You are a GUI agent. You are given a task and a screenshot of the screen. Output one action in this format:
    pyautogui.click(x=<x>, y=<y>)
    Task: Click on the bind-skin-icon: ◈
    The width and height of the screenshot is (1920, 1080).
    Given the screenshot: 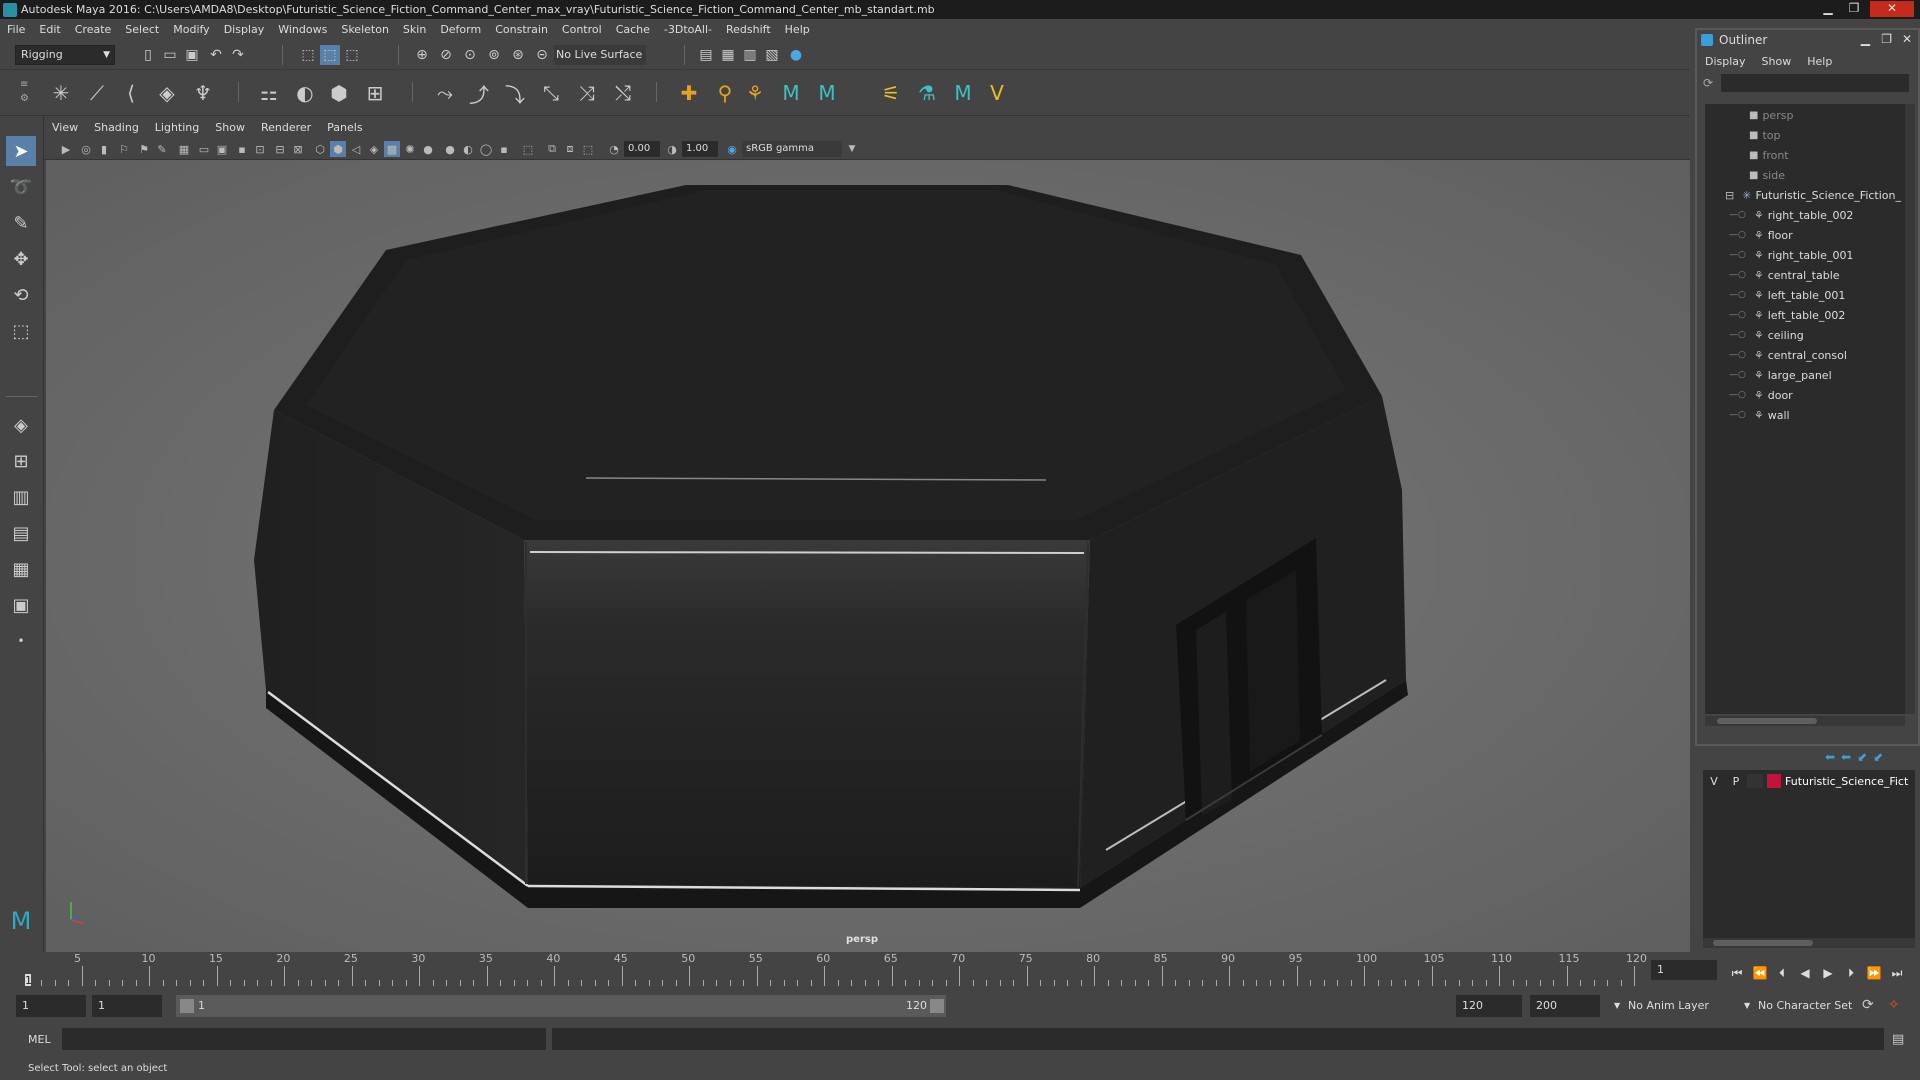 What is the action you would take?
    pyautogui.click(x=167, y=93)
    